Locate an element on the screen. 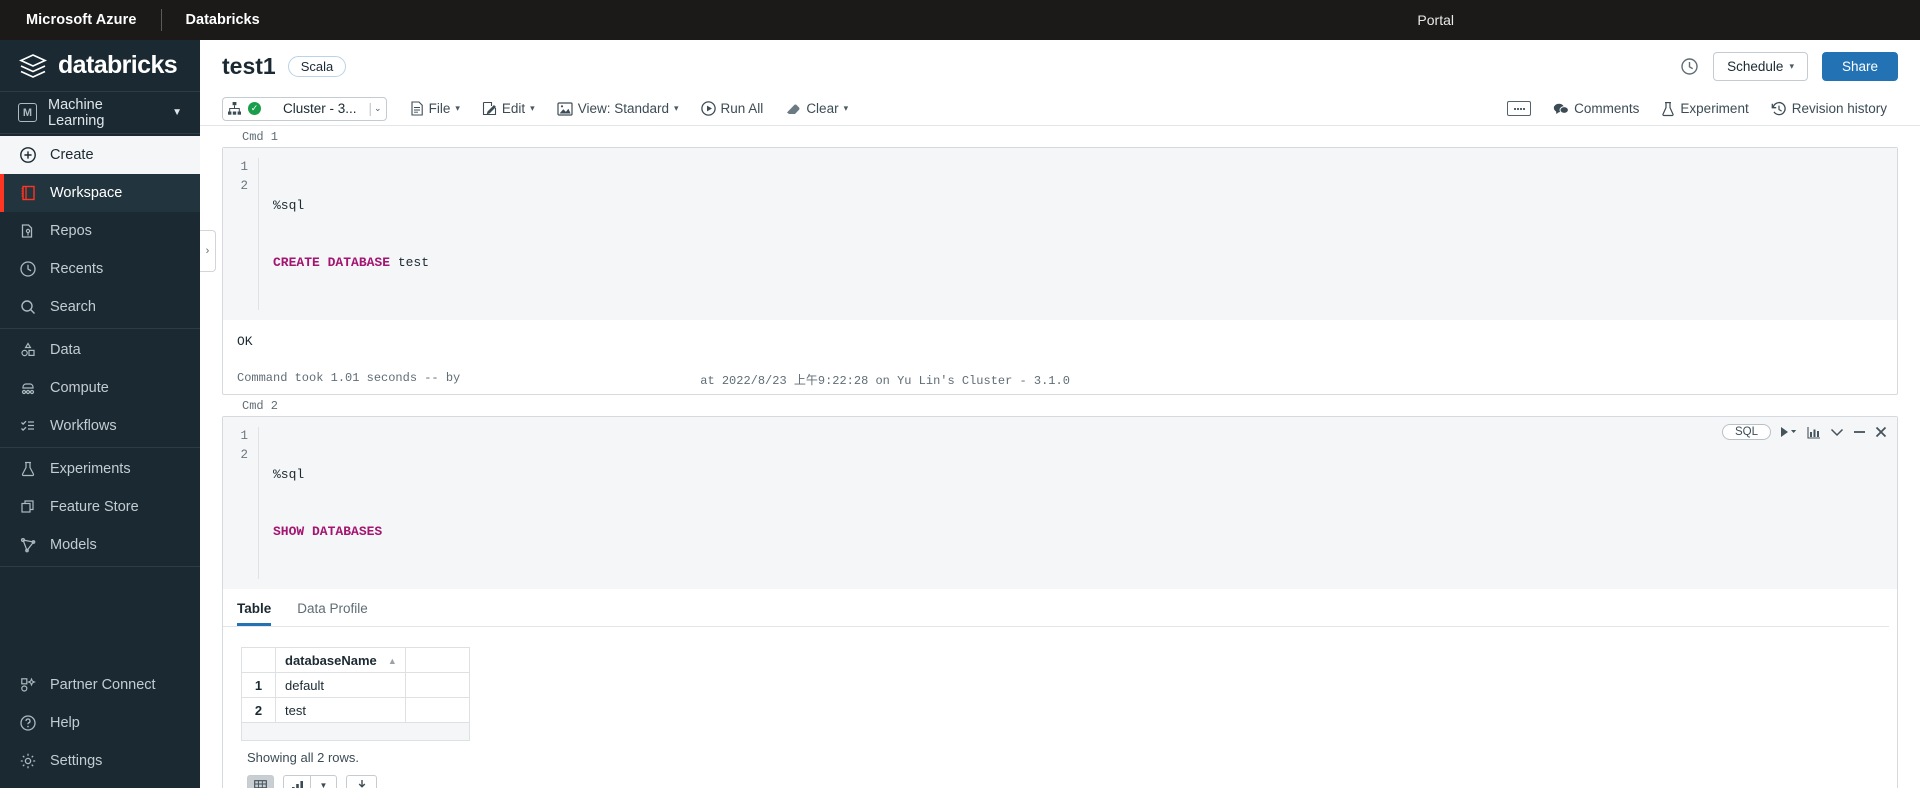 The image size is (1920, 788). search-icon is located at coordinates (28, 307).